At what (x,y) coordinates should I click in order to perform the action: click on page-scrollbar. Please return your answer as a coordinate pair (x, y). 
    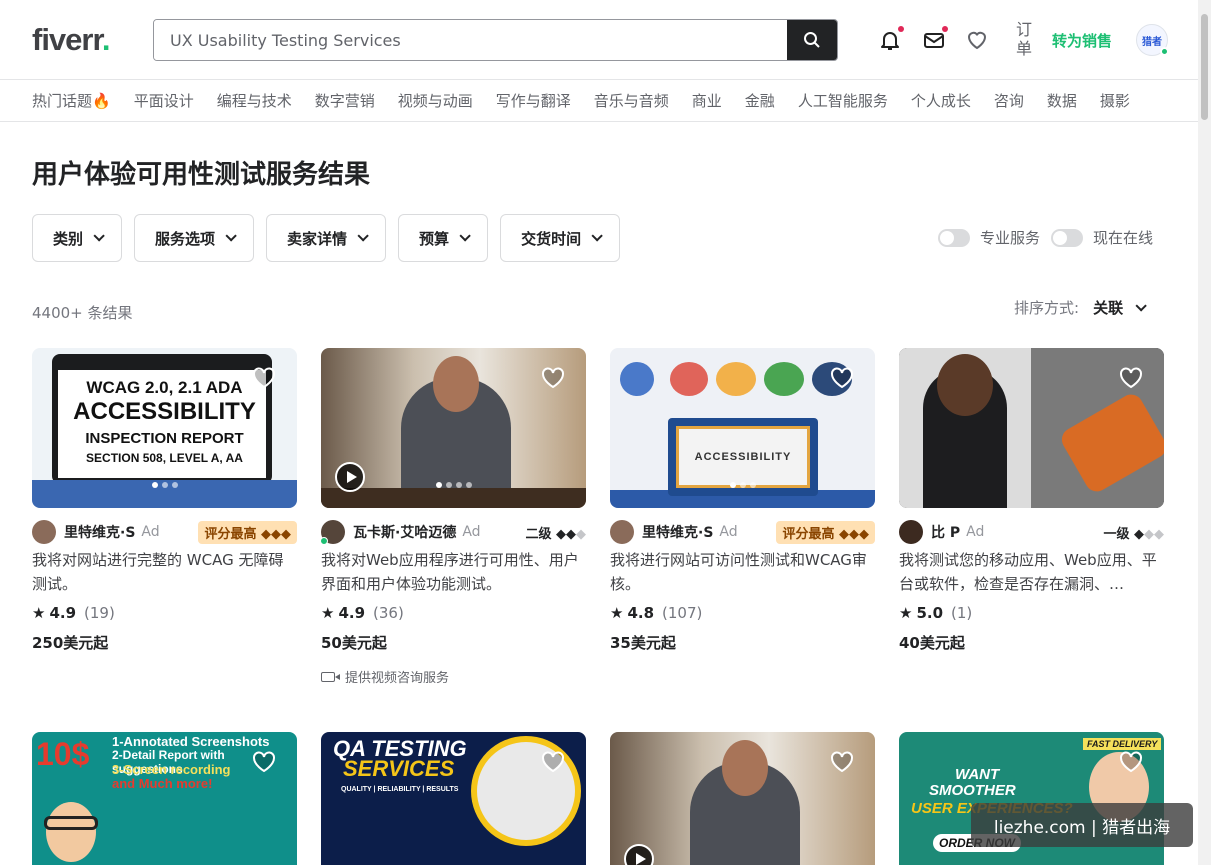
    Looking at the image, I should click on (1204, 432).